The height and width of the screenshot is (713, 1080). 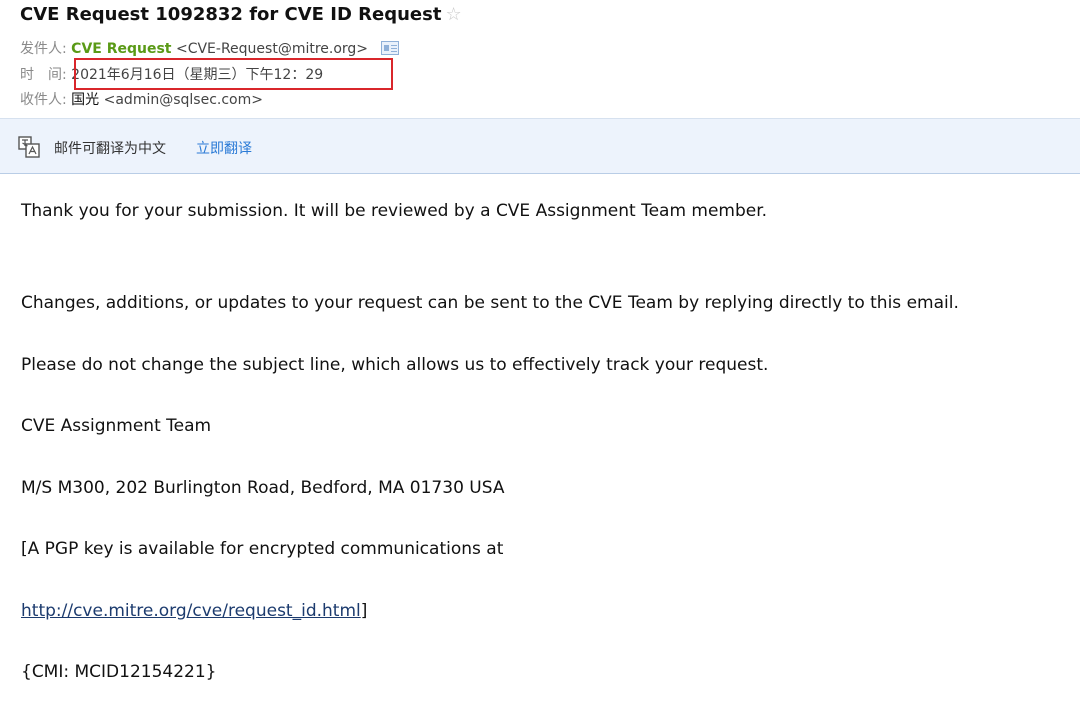 I want to click on email-subject: CVE Request 1092832 for CVE ID Request ☆, so click(x=241, y=14).